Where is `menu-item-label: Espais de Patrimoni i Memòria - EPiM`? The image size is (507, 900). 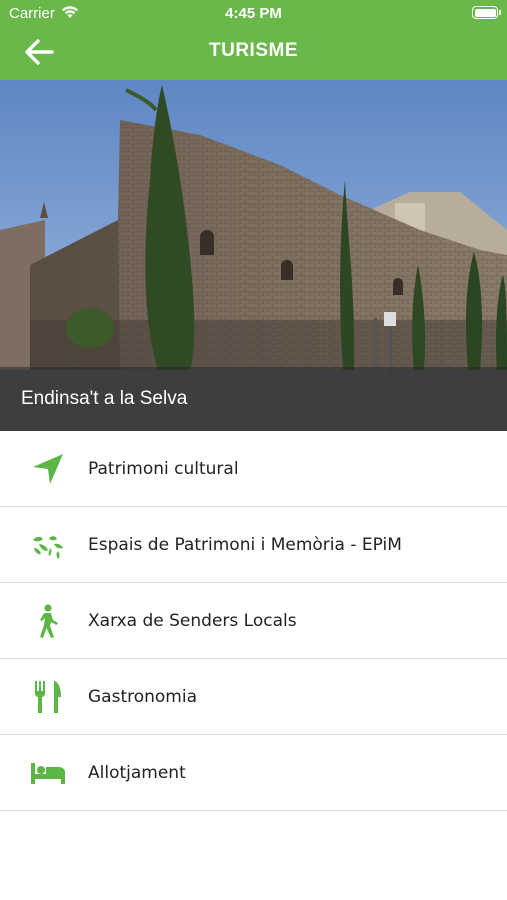 menu-item-label: Espais de Patrimoni i Memòria - EPiM is located at coordinates (245, 544).